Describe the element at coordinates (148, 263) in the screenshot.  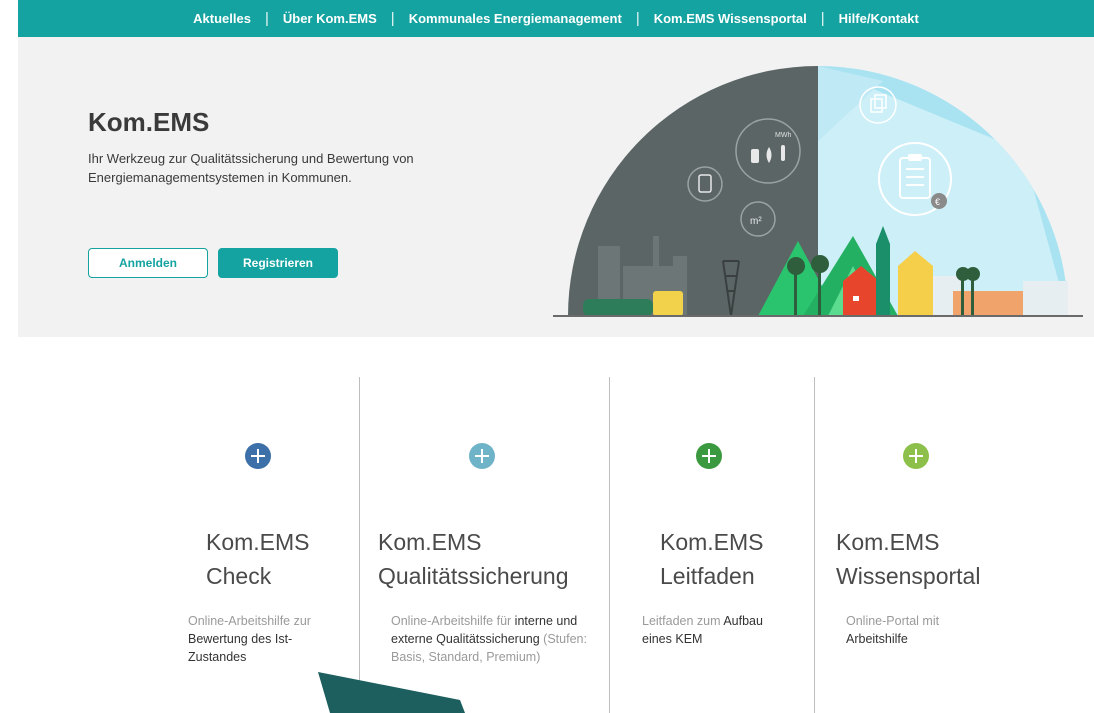
I see `login-button: Anmelden` at that location.